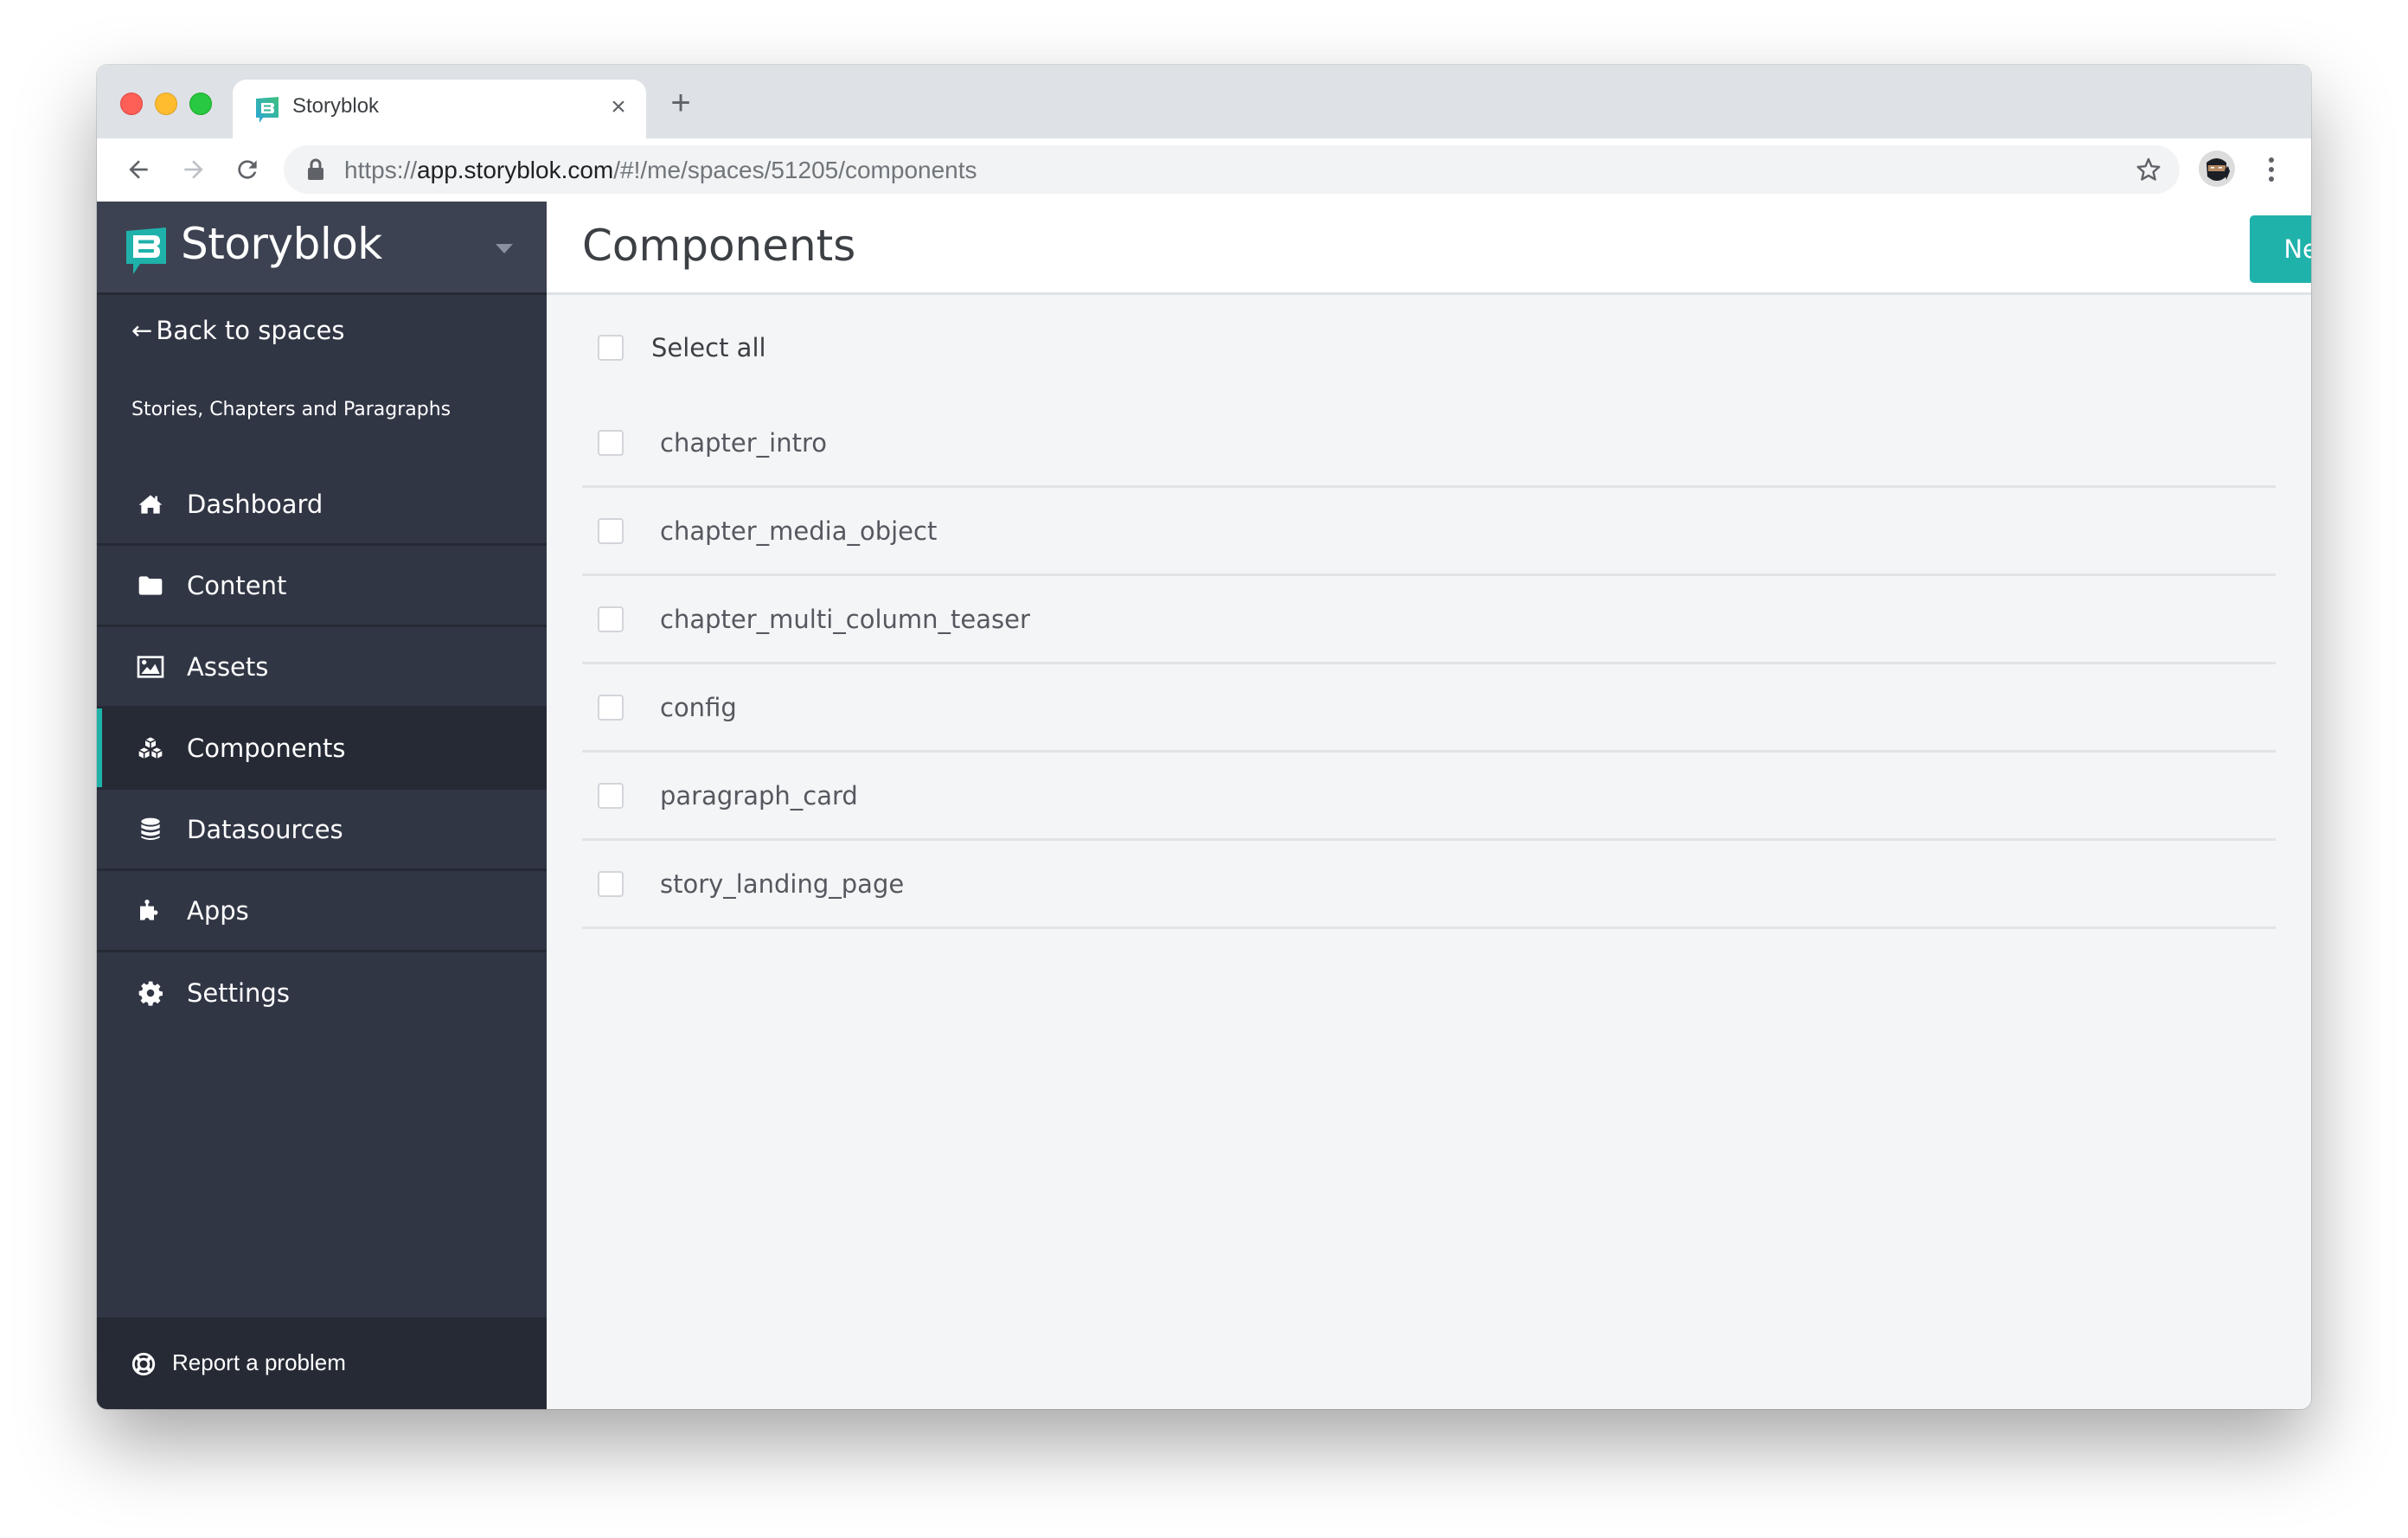  Describe the element at coordinates (238, 993) in the screenshot. I see `sidebar-item-label: Settings` at that location.